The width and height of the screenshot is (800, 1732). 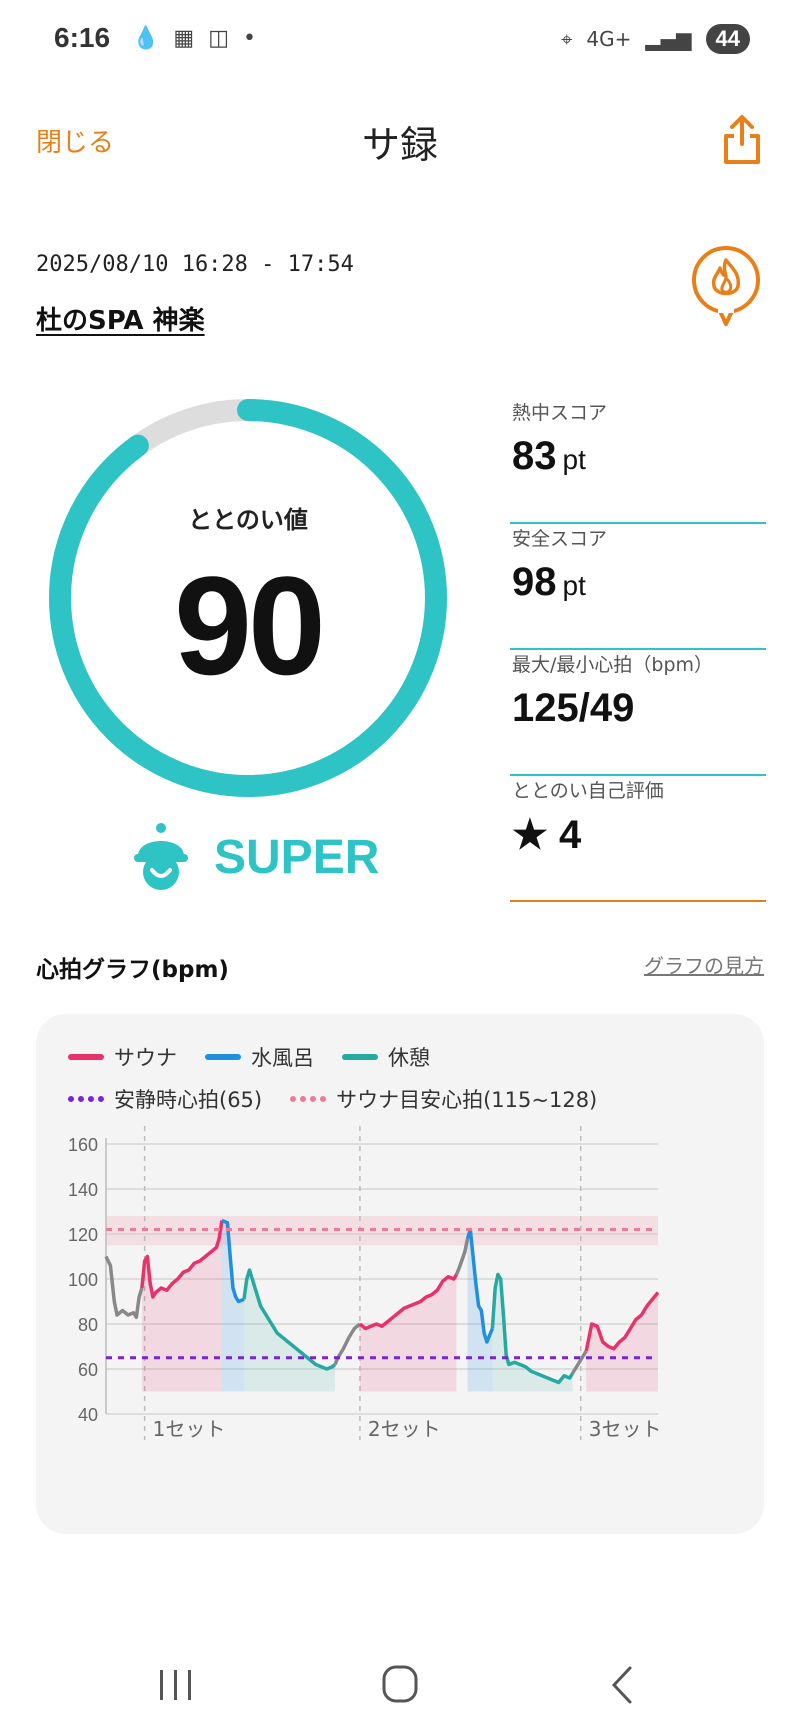 I want to click on heart-rate-chart: 40 60 80 100 120 140 160 1セット 2セット 3セット, so click(x=365, y=1283).